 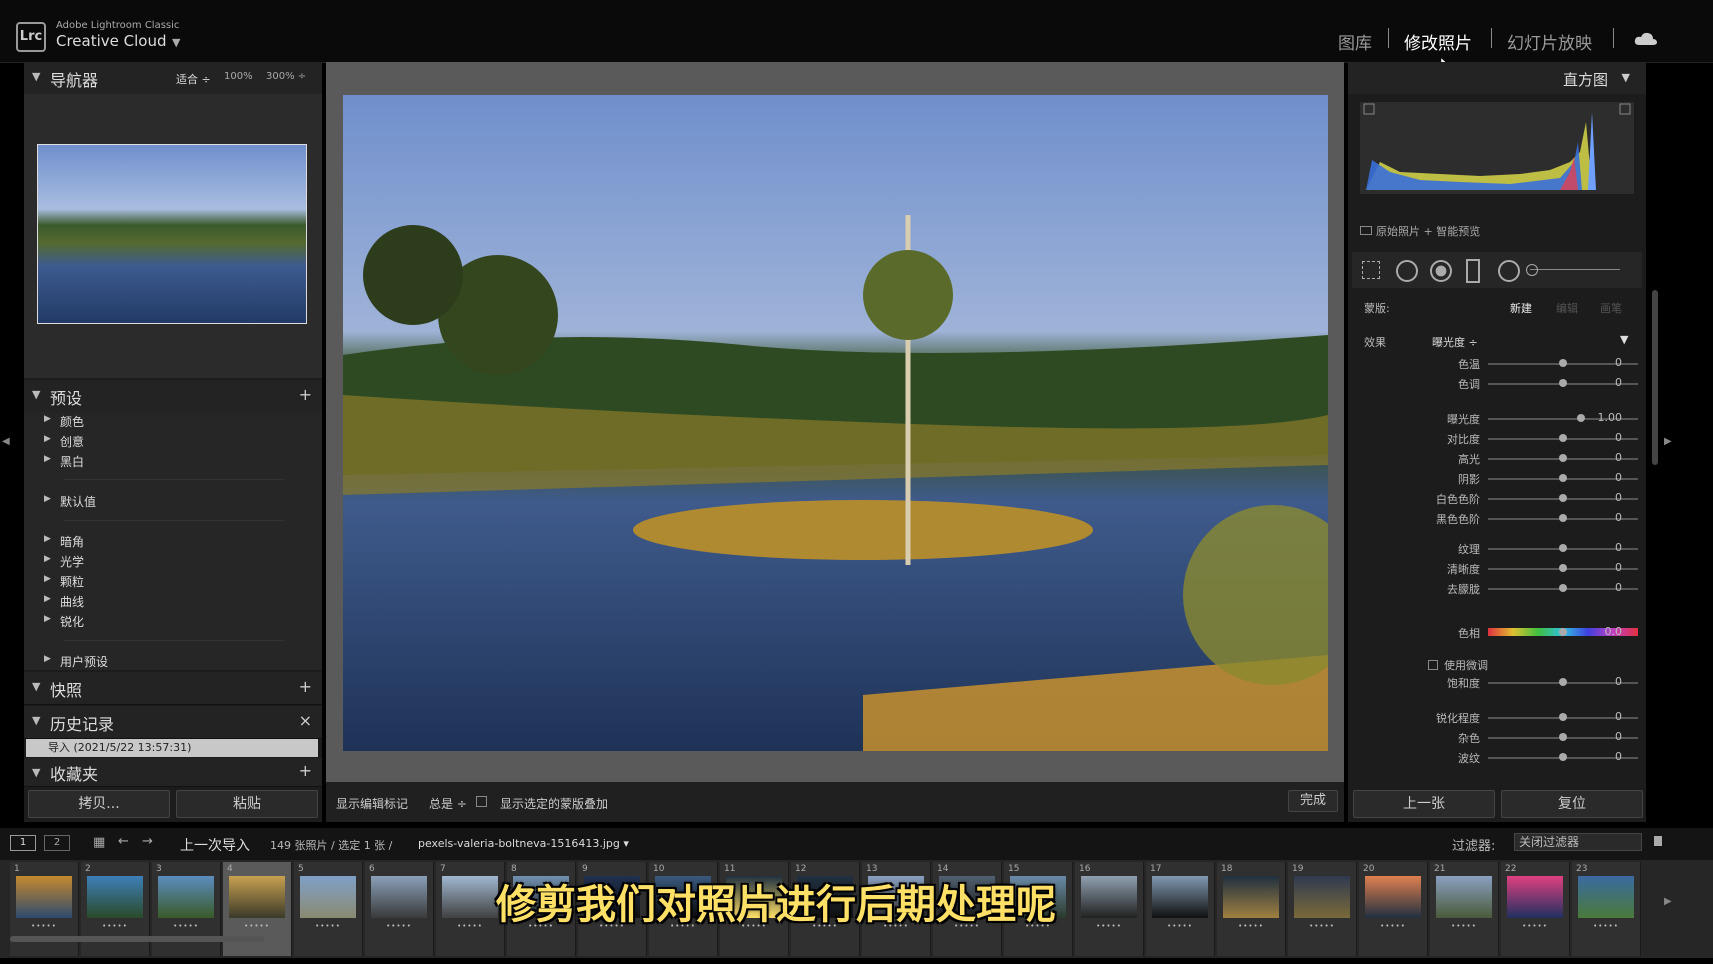 I want to click on slider-row: 锐化程度 0, so click(x=1497, y=717).